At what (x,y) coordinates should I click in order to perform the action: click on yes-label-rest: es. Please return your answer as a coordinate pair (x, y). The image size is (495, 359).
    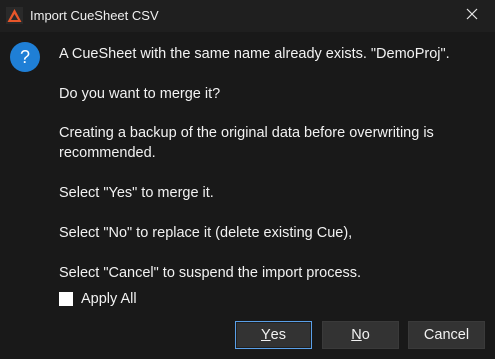
    Looking at the image, I should click on (278, 335).